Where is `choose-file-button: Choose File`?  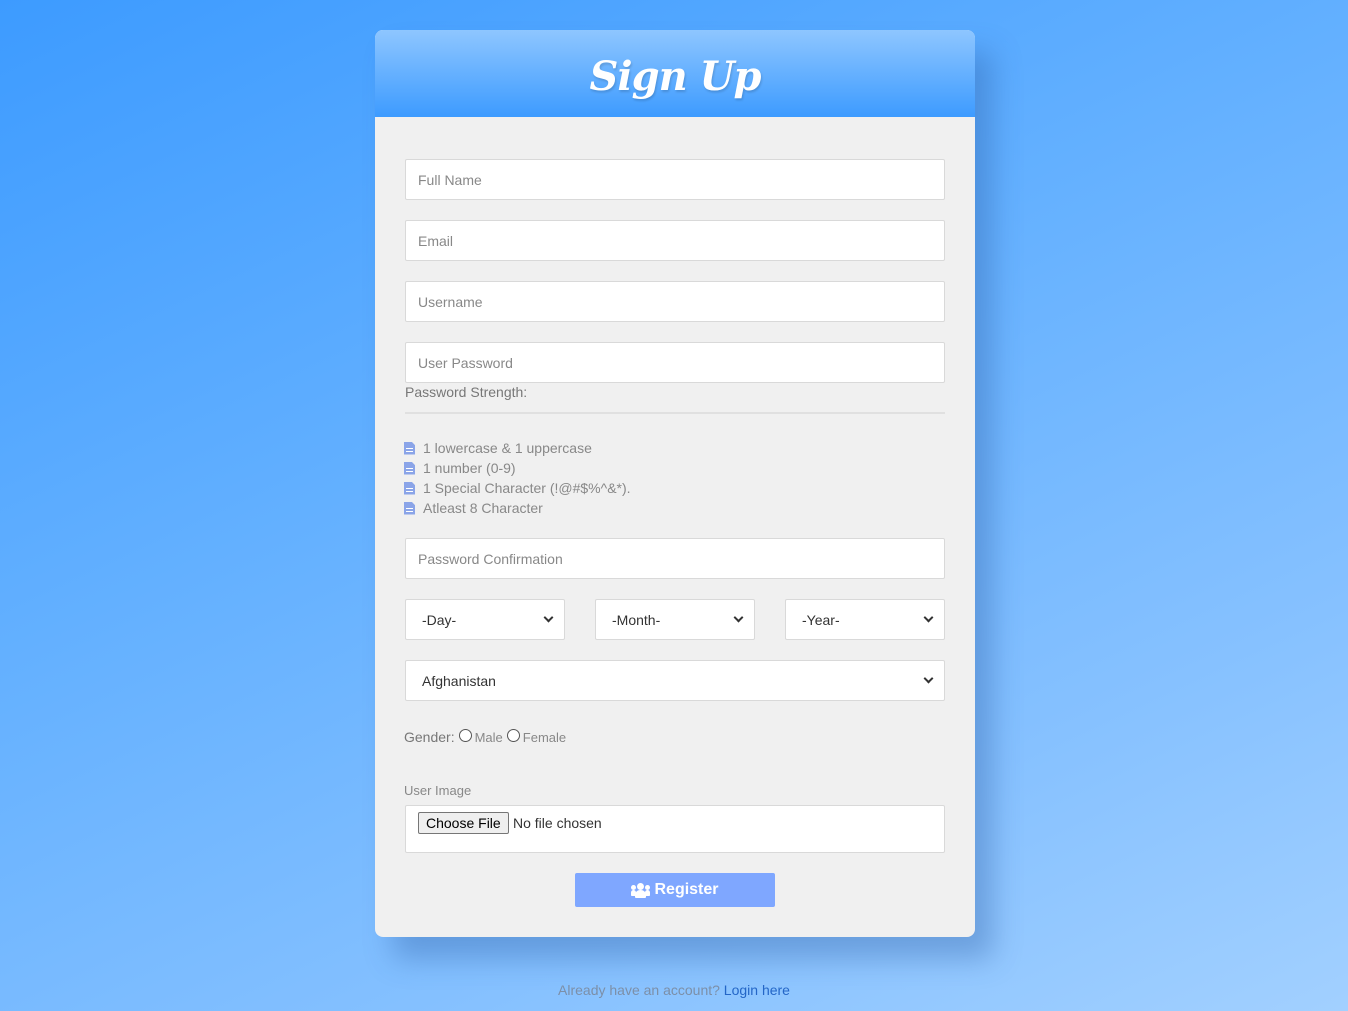 choose-file-button: Choose File is located at coordinates (463, 823).